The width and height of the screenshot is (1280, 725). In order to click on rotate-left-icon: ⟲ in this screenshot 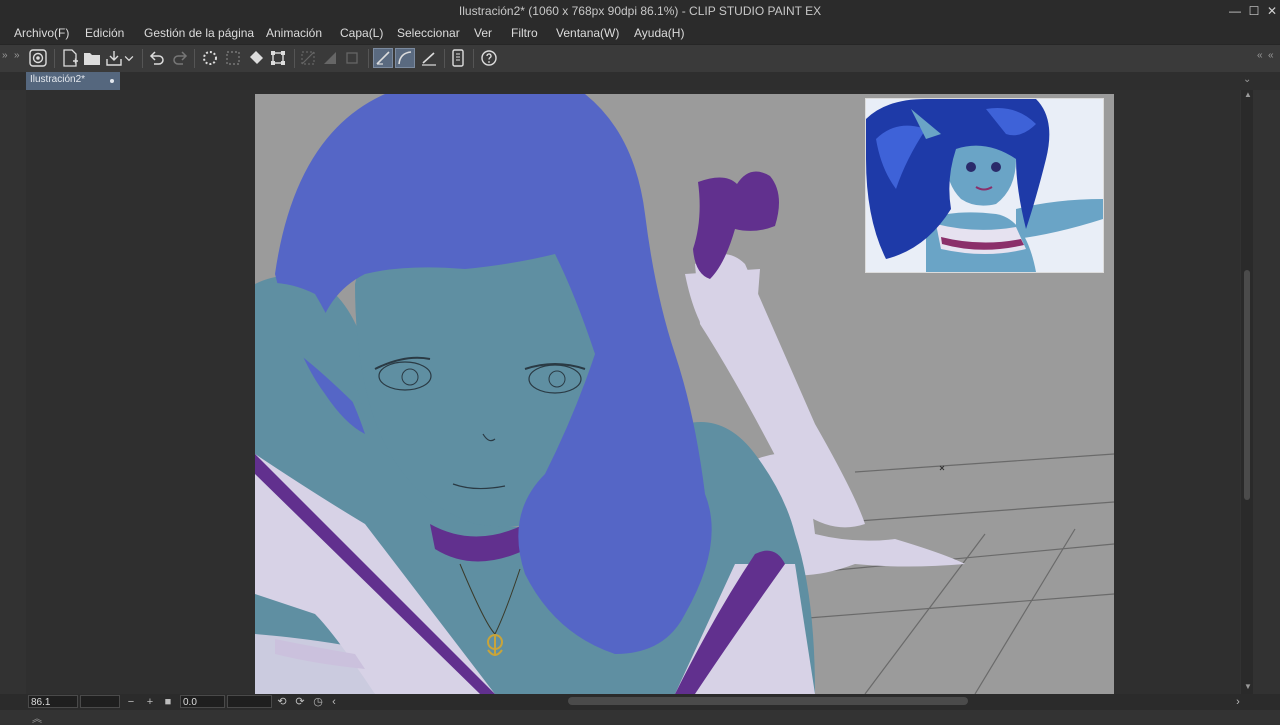, I will do `click(282, 702)`.